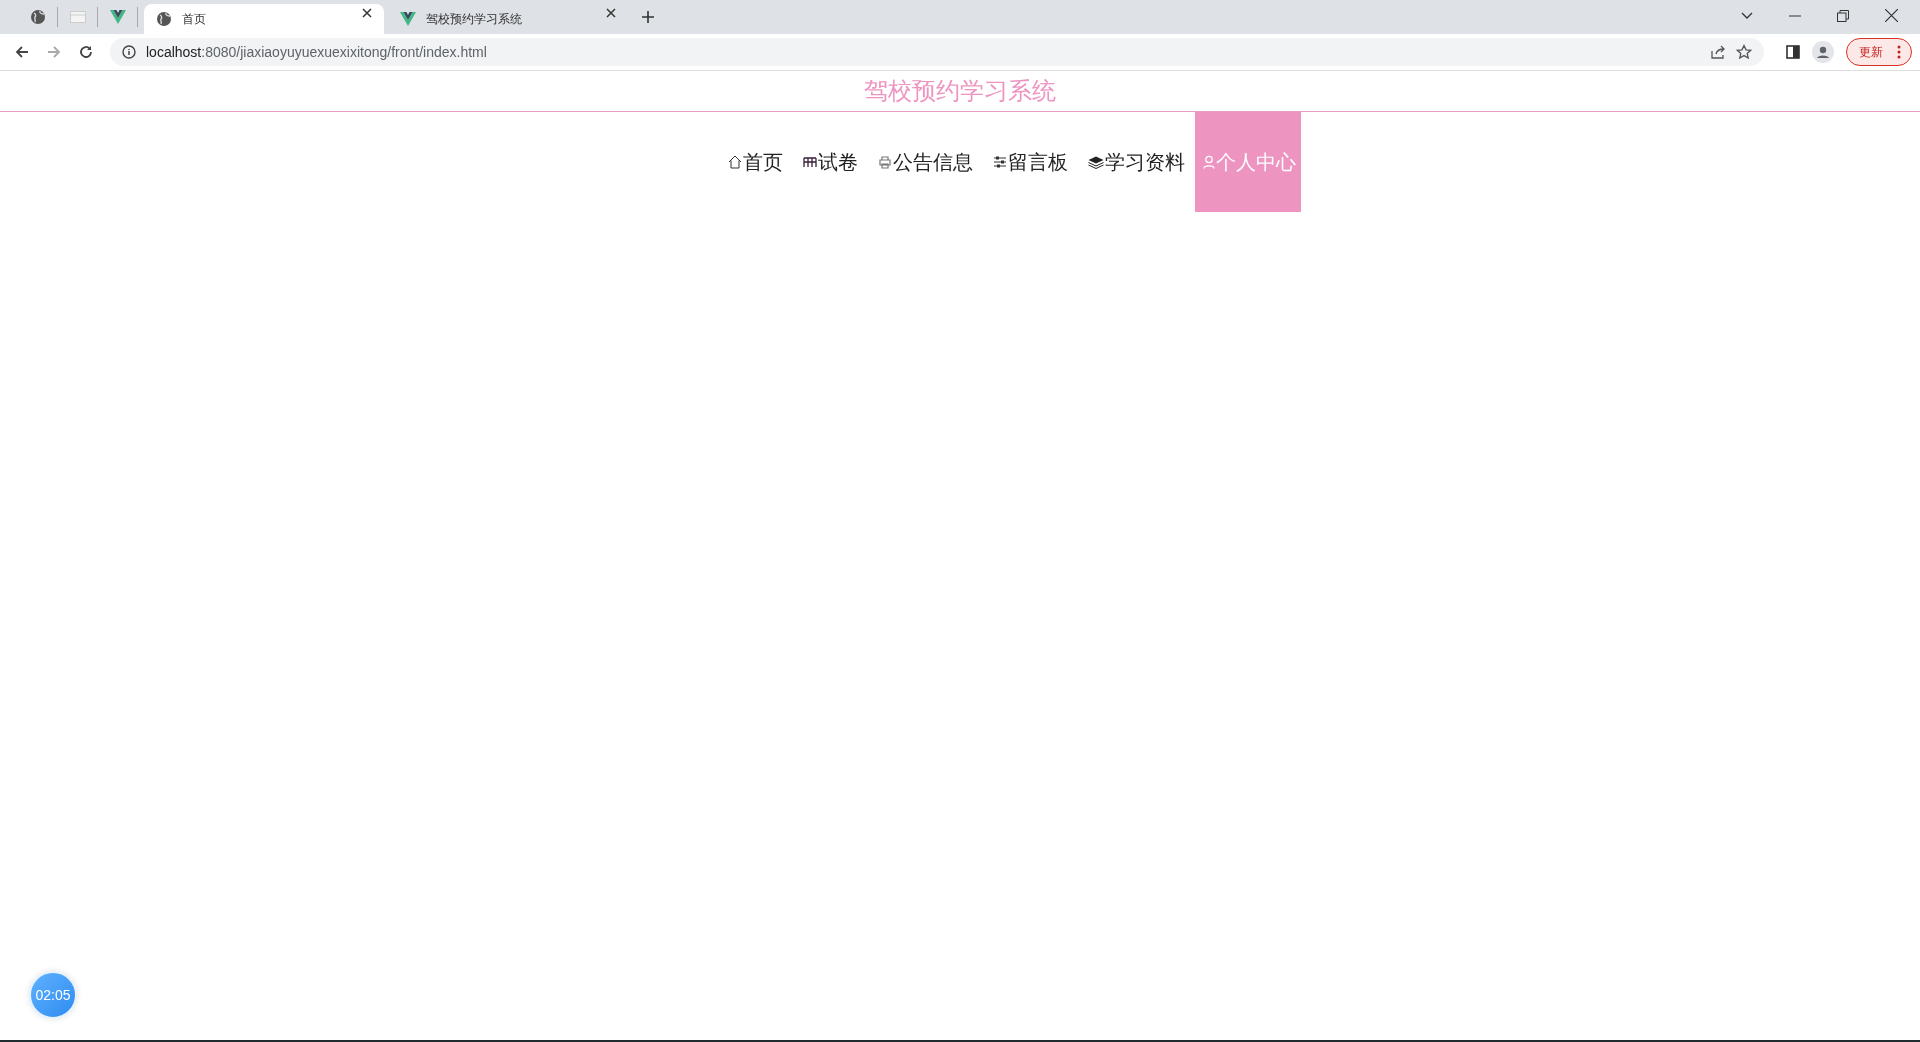 This screenshot has width=1920, height=1042. I want to click on tab-title: 首页, so click(194, 19).